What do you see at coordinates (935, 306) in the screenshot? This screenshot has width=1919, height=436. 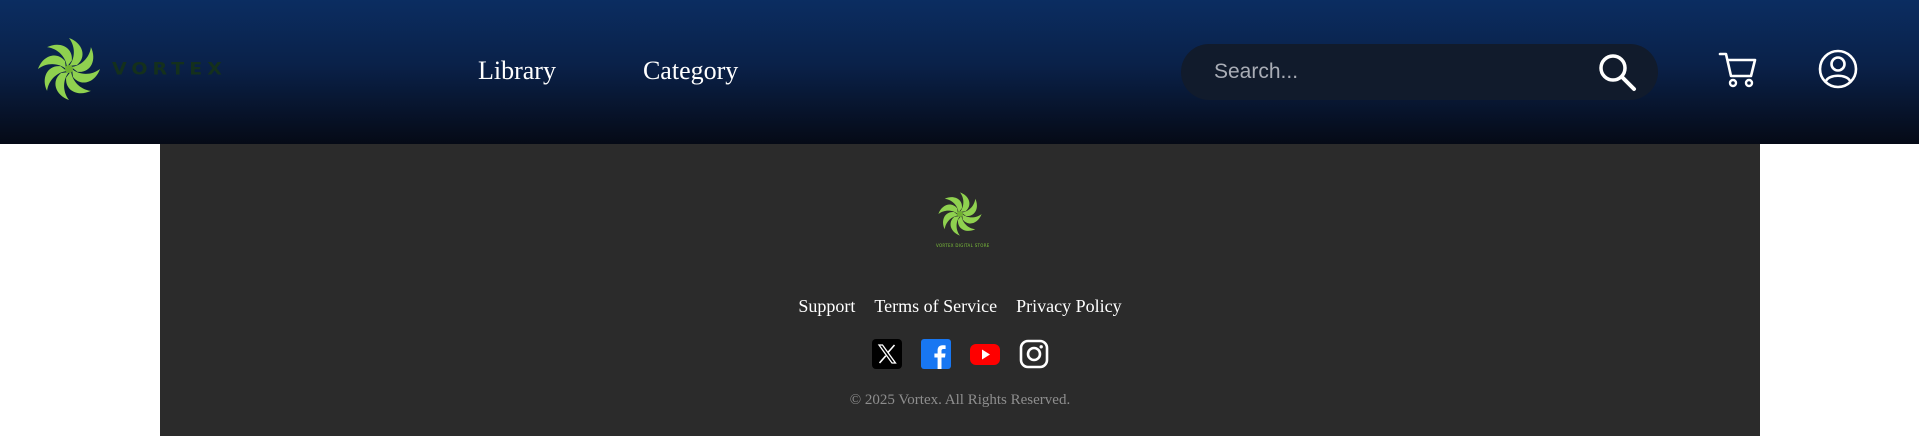 I see `footer-link-terms: Terms of Service` at bounding box center [935, 306].